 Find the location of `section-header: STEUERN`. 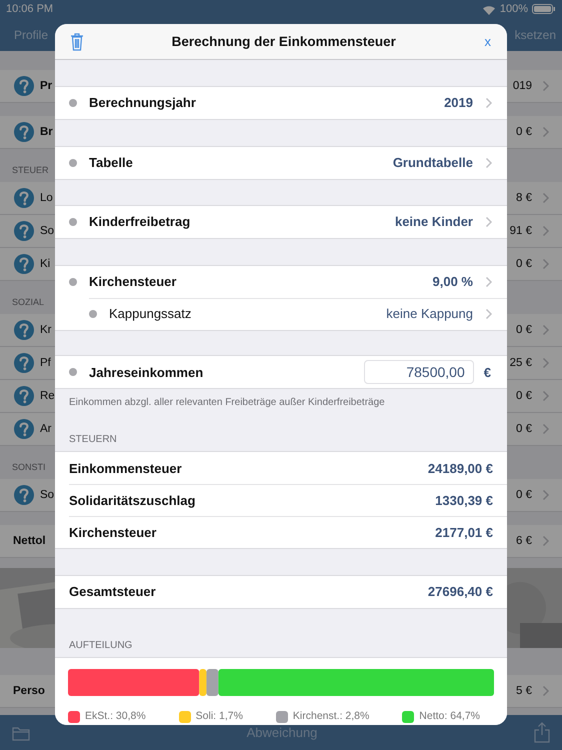

section-header: STEUERN is located at coordinates (93, 440).